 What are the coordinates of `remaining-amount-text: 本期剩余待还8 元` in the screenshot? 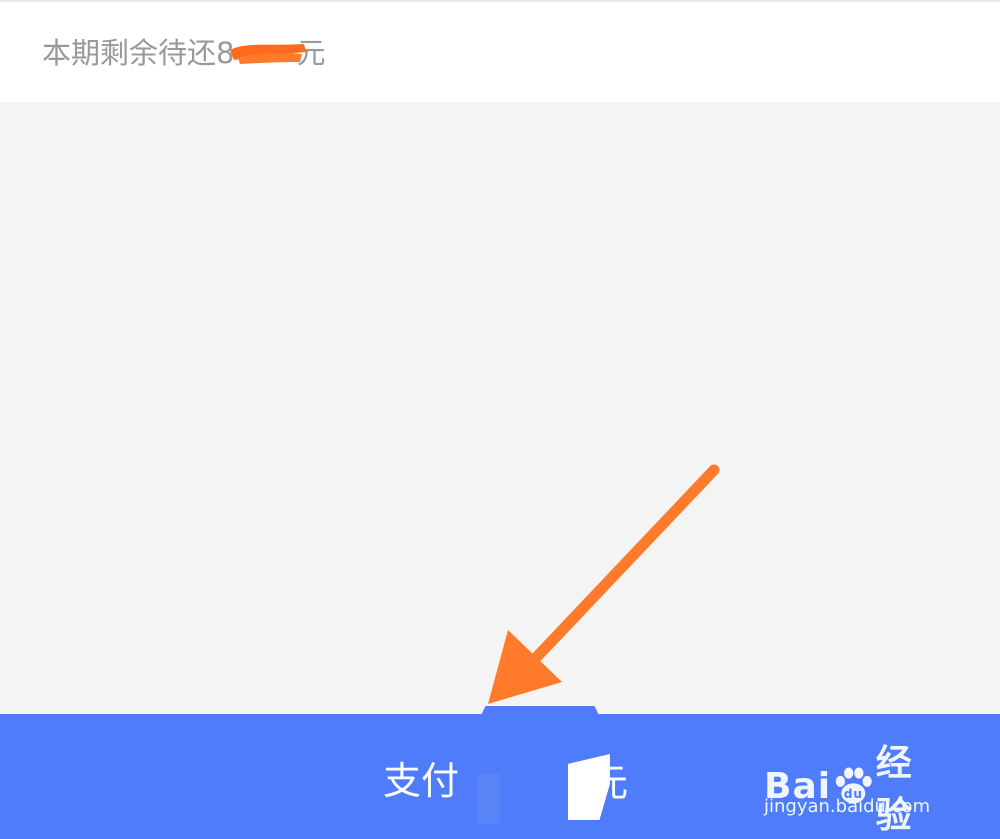 It's located at (183, 51).